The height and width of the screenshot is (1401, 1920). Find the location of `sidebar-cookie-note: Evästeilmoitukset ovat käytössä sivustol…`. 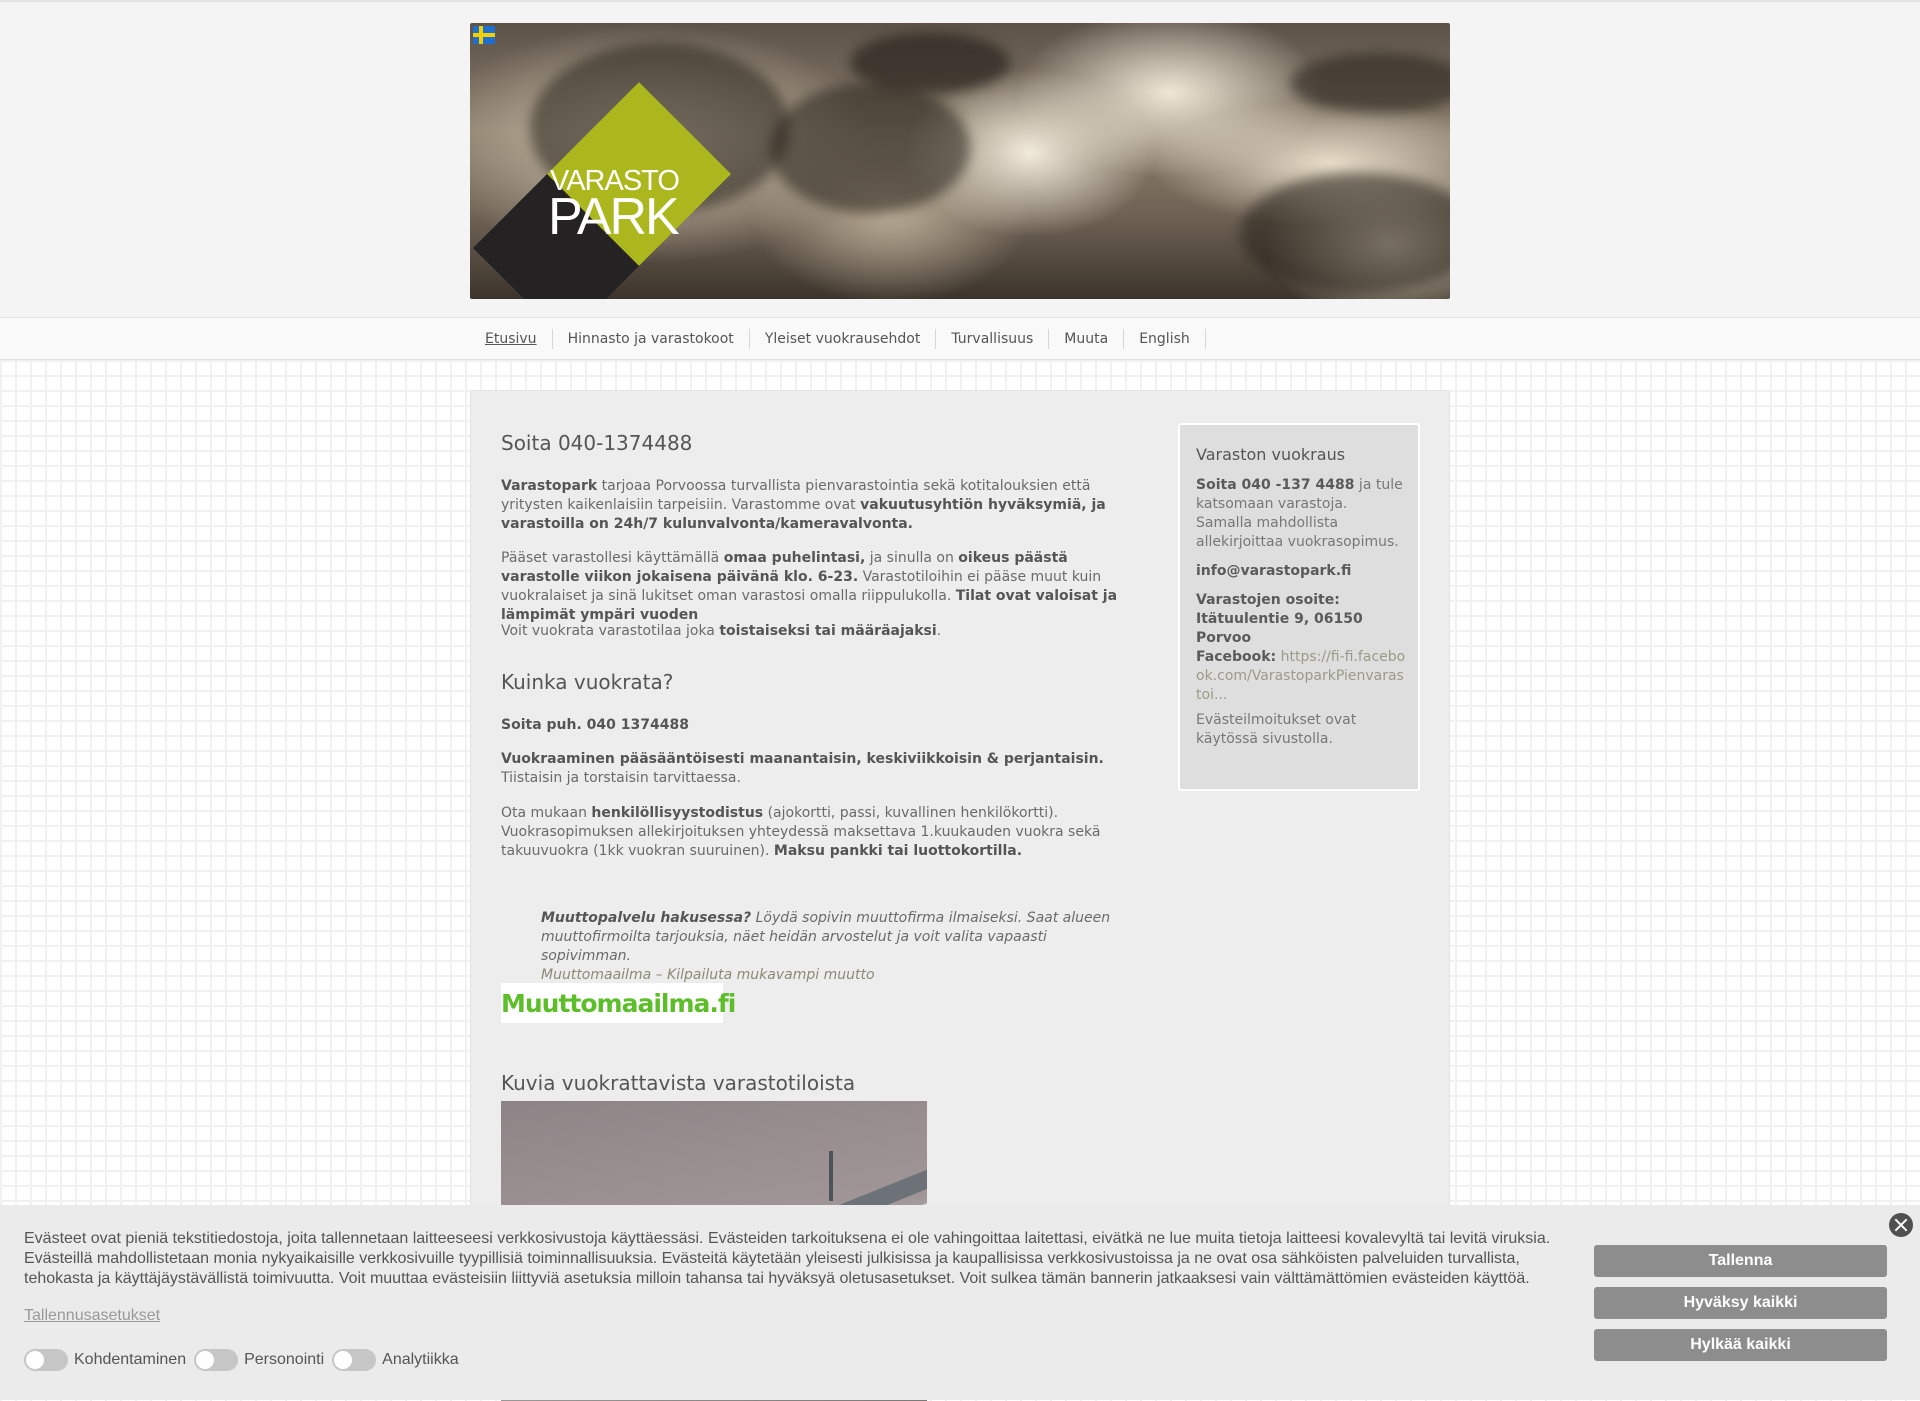

sidebar-cookie-note: Evästeilmoitukset ovat käytössä sivustol… is located at coordinates (1276, 729).